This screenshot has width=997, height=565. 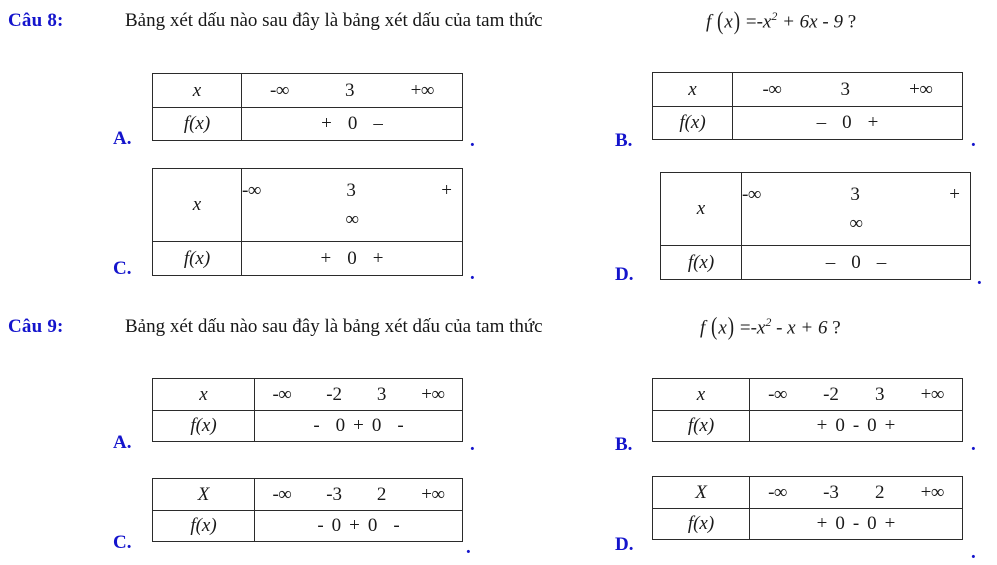 What do you see at coordinates (623, 141) in the screenshot?
I see `option-8b-letter: B.` at bounding box center [623, 141].